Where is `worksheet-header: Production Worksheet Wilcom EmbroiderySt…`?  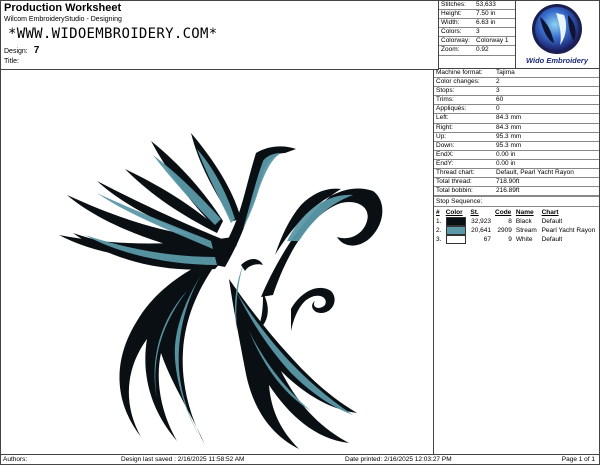
worksheet-header: Production Worksheet Wilcom EmbroiderySt… is located at coordinates (220, 35).